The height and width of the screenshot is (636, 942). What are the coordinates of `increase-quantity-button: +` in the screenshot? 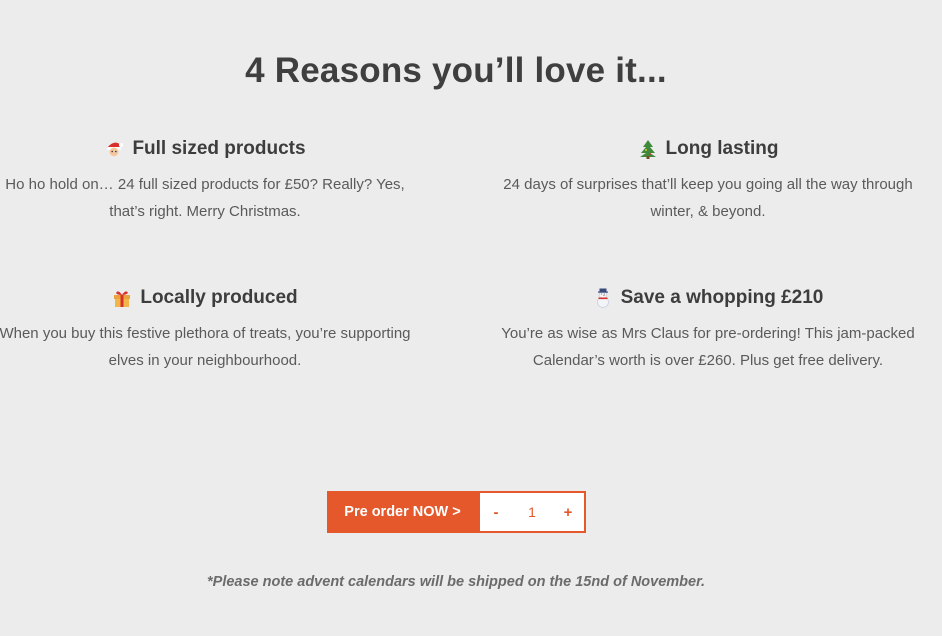 It's located at (568, 512).